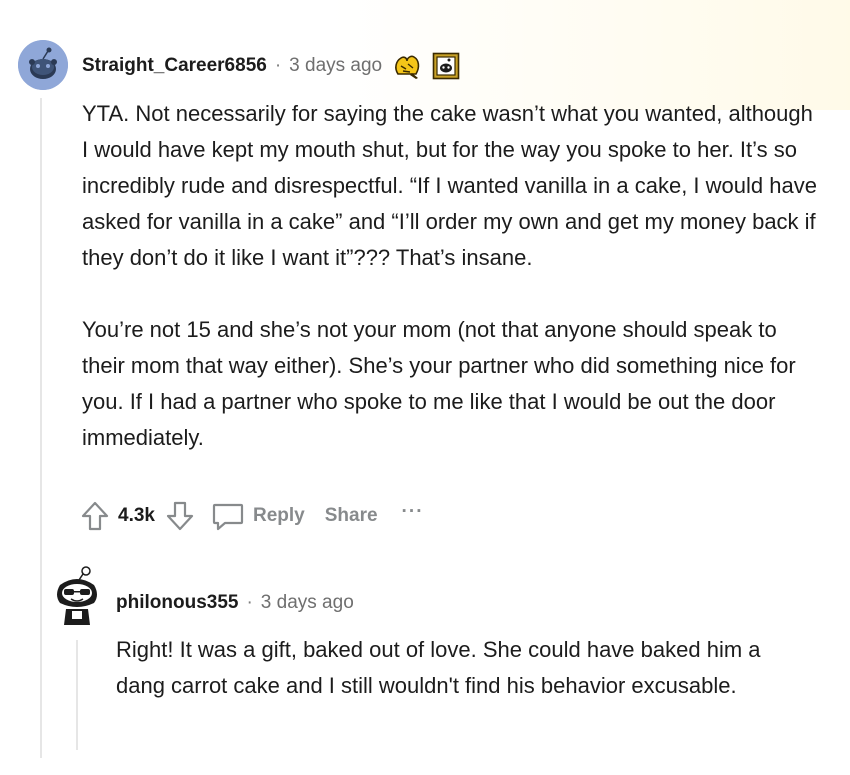 This screenshot has height=775, width=850. Describe the element at coordinates (77, 695) in the screenshot. I see `reply-thread-line` at that location.